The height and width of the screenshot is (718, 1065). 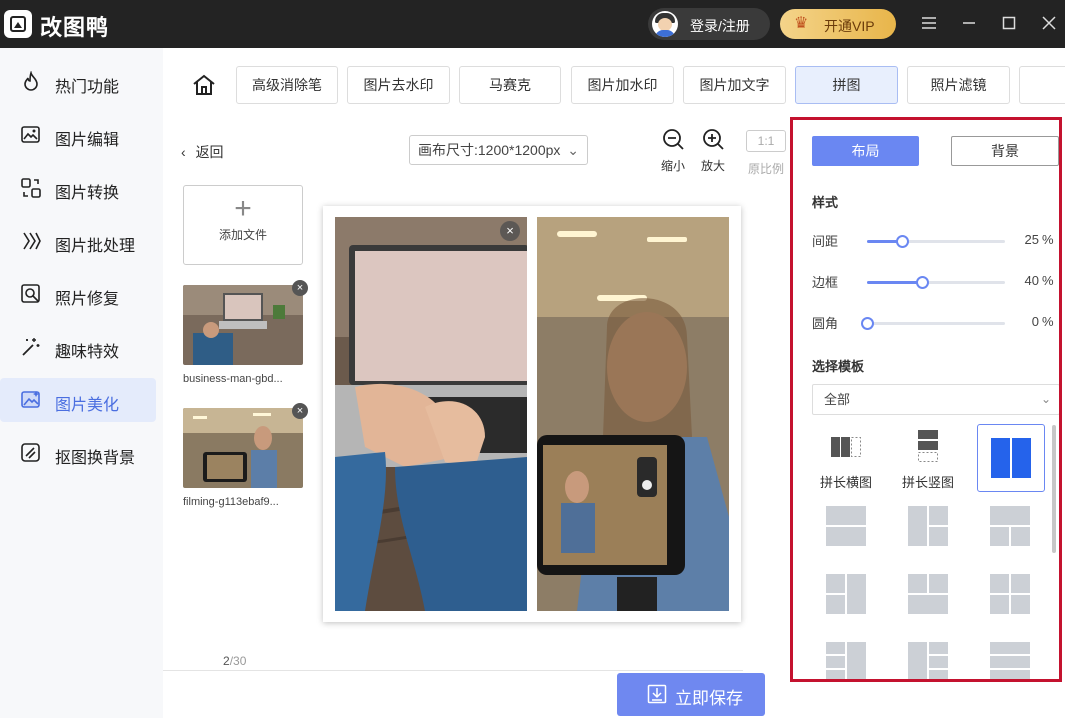 I want to click on sidebar-item-cutout: 抠图换背景, so click(x=78, y=453).